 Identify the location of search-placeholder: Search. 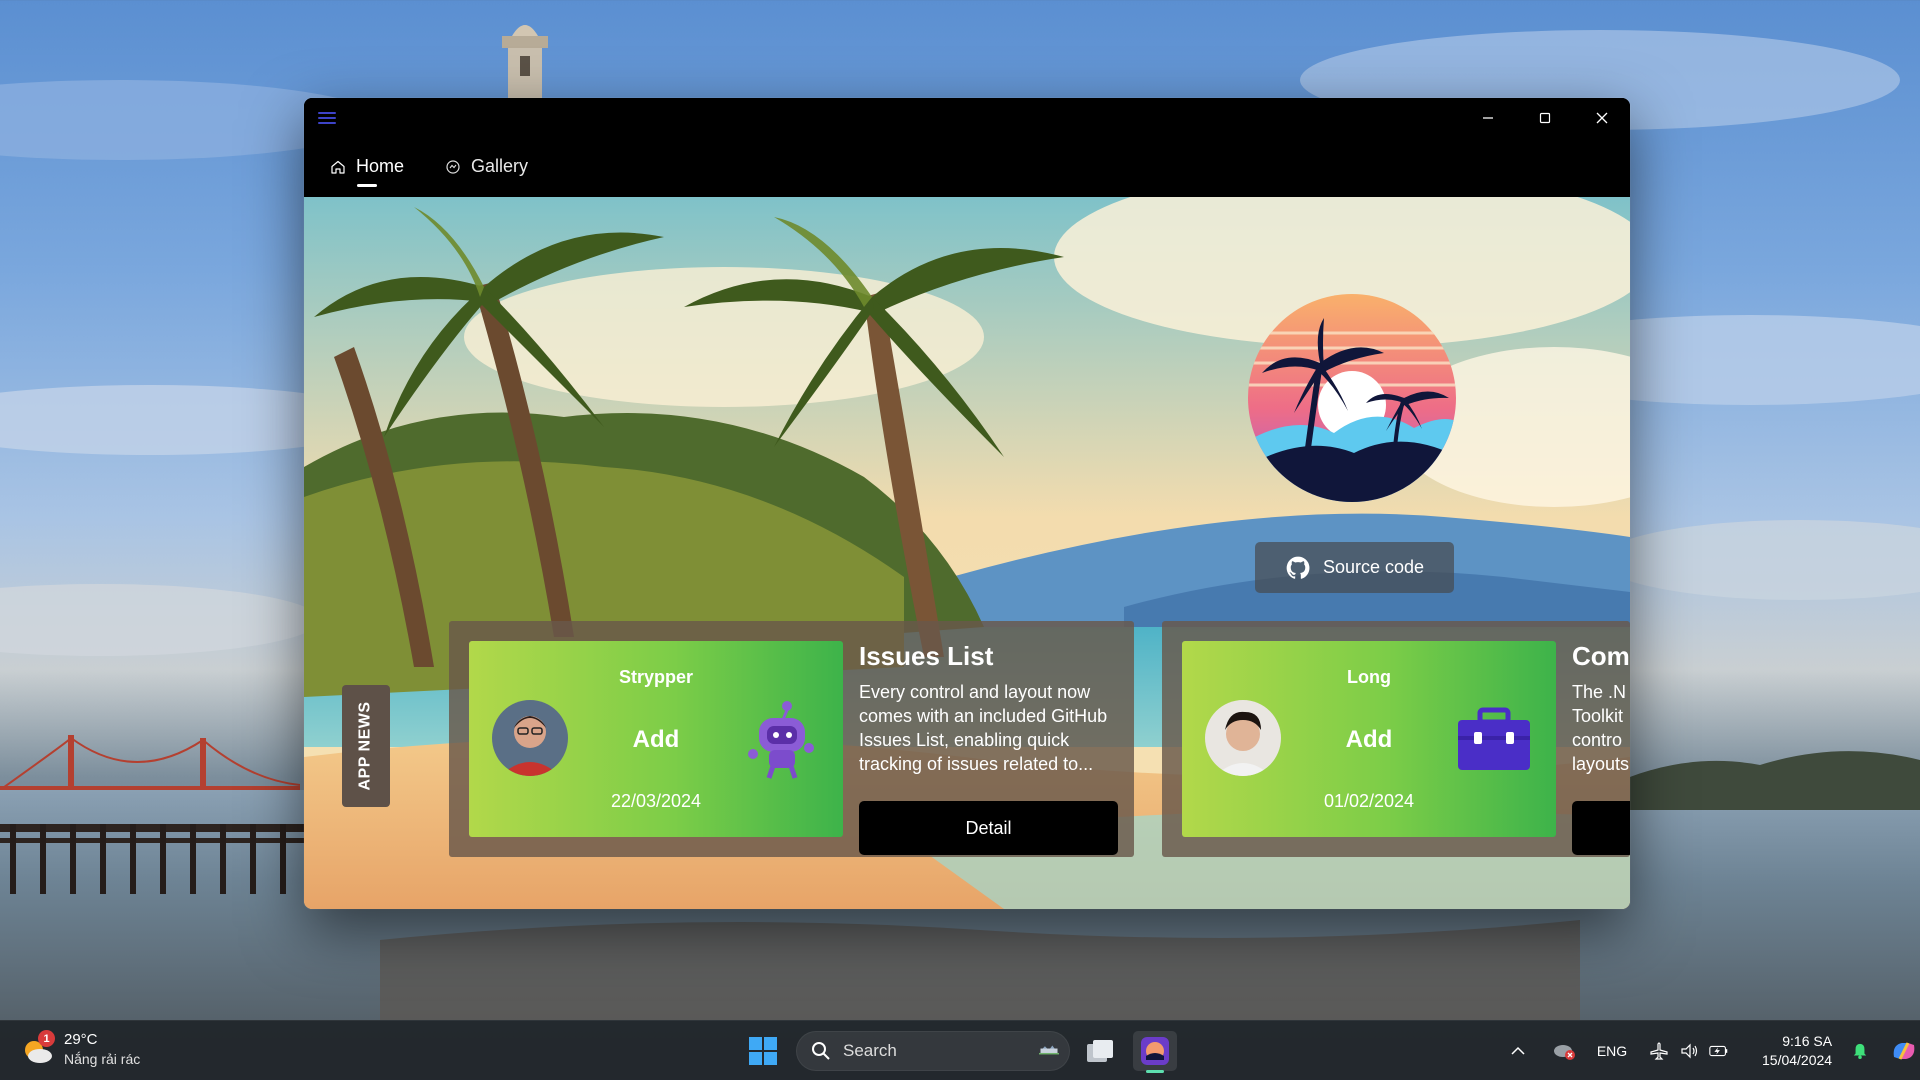
(870, 1050).